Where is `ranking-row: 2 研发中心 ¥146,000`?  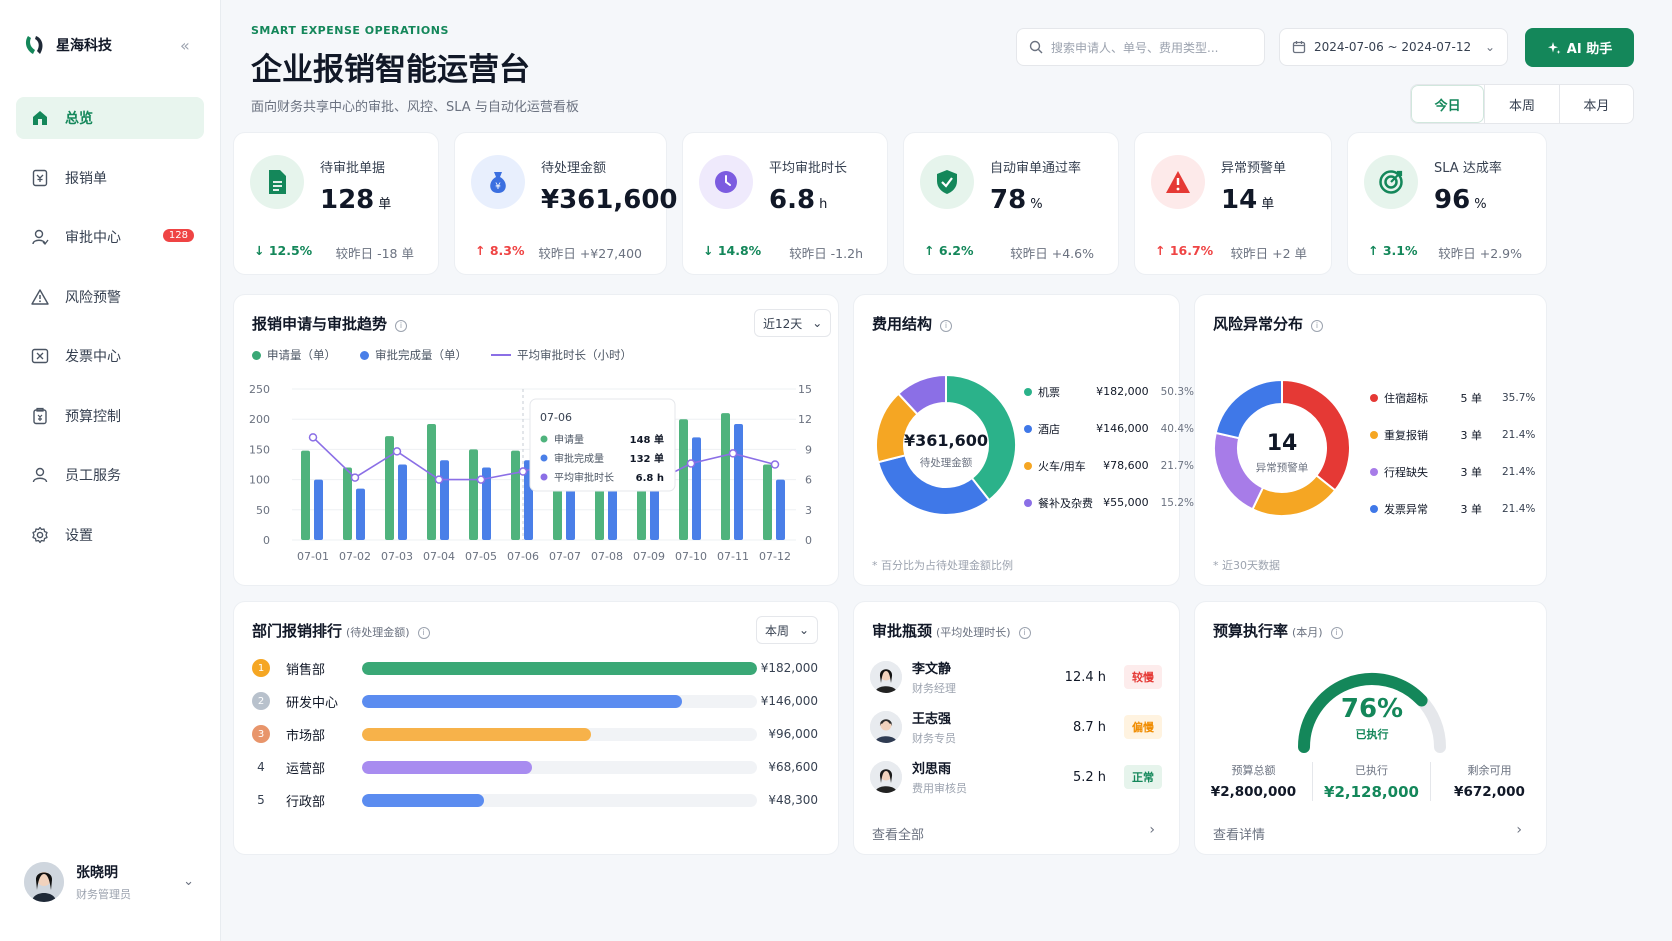 ranking-row: 2 研发中心 ¥146,000 is located at coordinates (535, 701).